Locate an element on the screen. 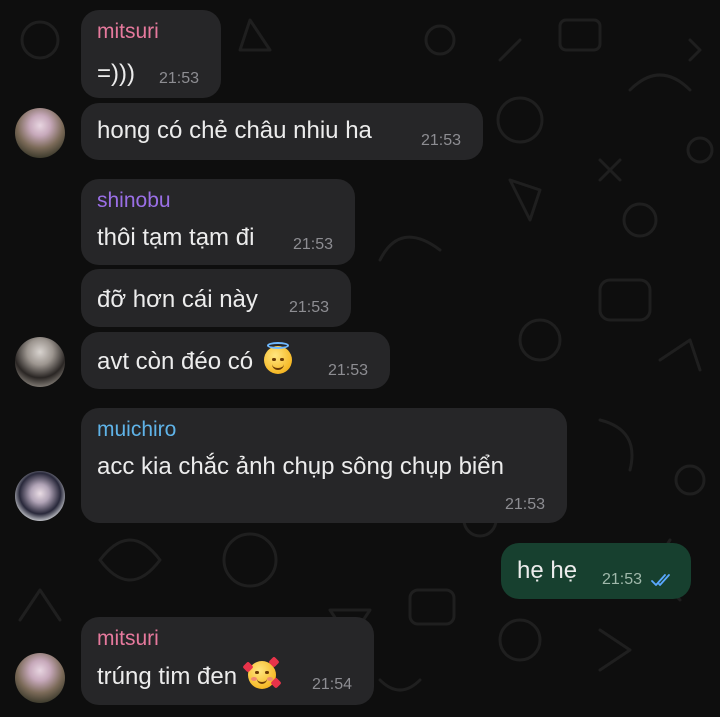 The height and width of the screenshot is (717, 720). message-text: hẹ hẹ is located at coordinates (547, 570).